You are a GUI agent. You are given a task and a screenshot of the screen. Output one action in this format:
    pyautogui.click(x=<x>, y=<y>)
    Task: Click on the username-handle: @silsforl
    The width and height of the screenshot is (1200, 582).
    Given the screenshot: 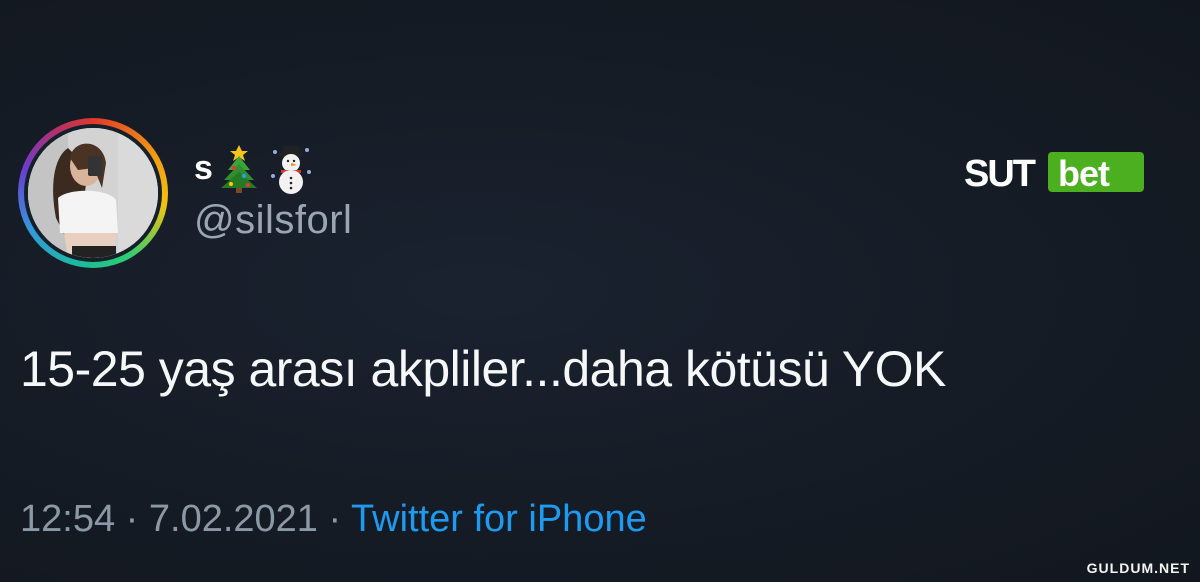 What is the action you would take?
    pyautogui.click(x=273, y=220)
    